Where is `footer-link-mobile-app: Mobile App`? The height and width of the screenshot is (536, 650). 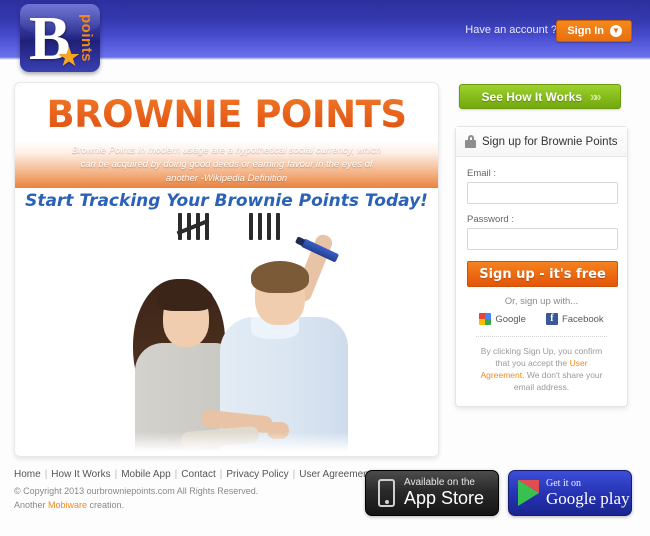 footer-link-mobile-app: Mobile App is located at coordinates (145, 474).